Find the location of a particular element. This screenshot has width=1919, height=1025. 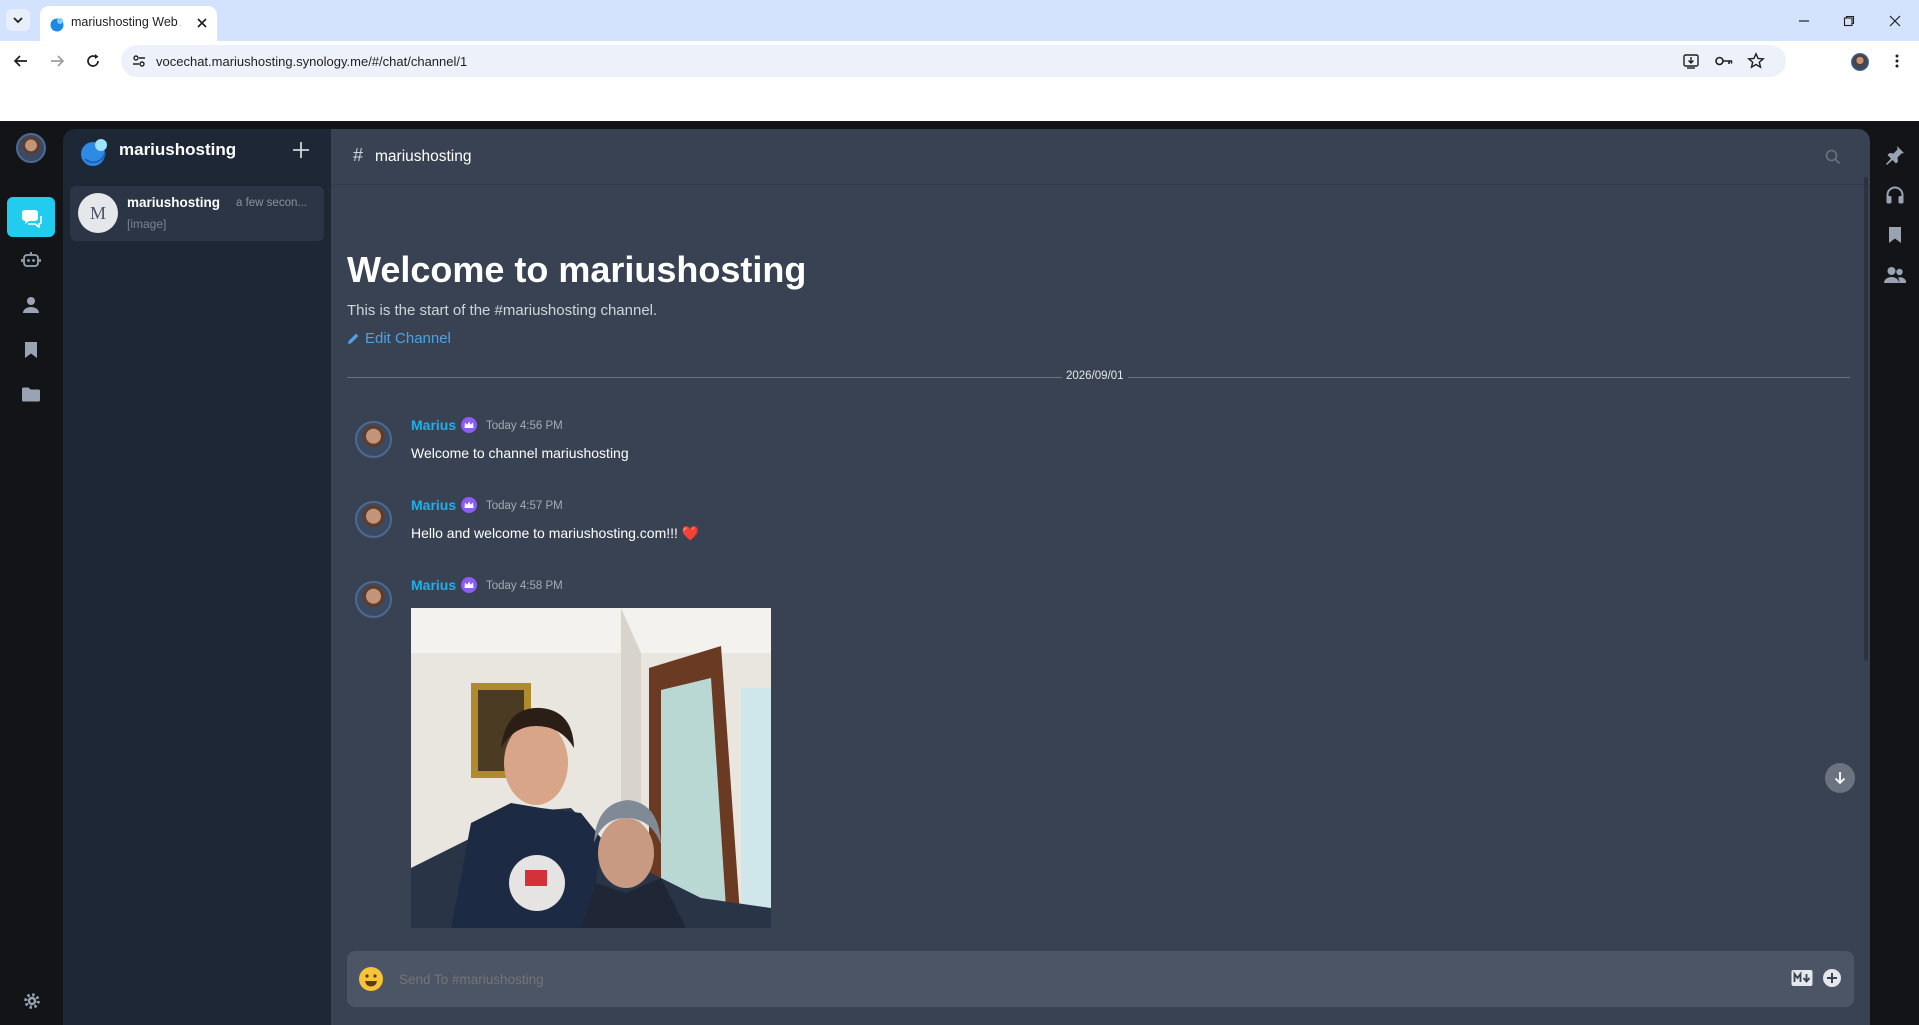

scroll-to-bottom-button is located at coordinates (1840, 778).